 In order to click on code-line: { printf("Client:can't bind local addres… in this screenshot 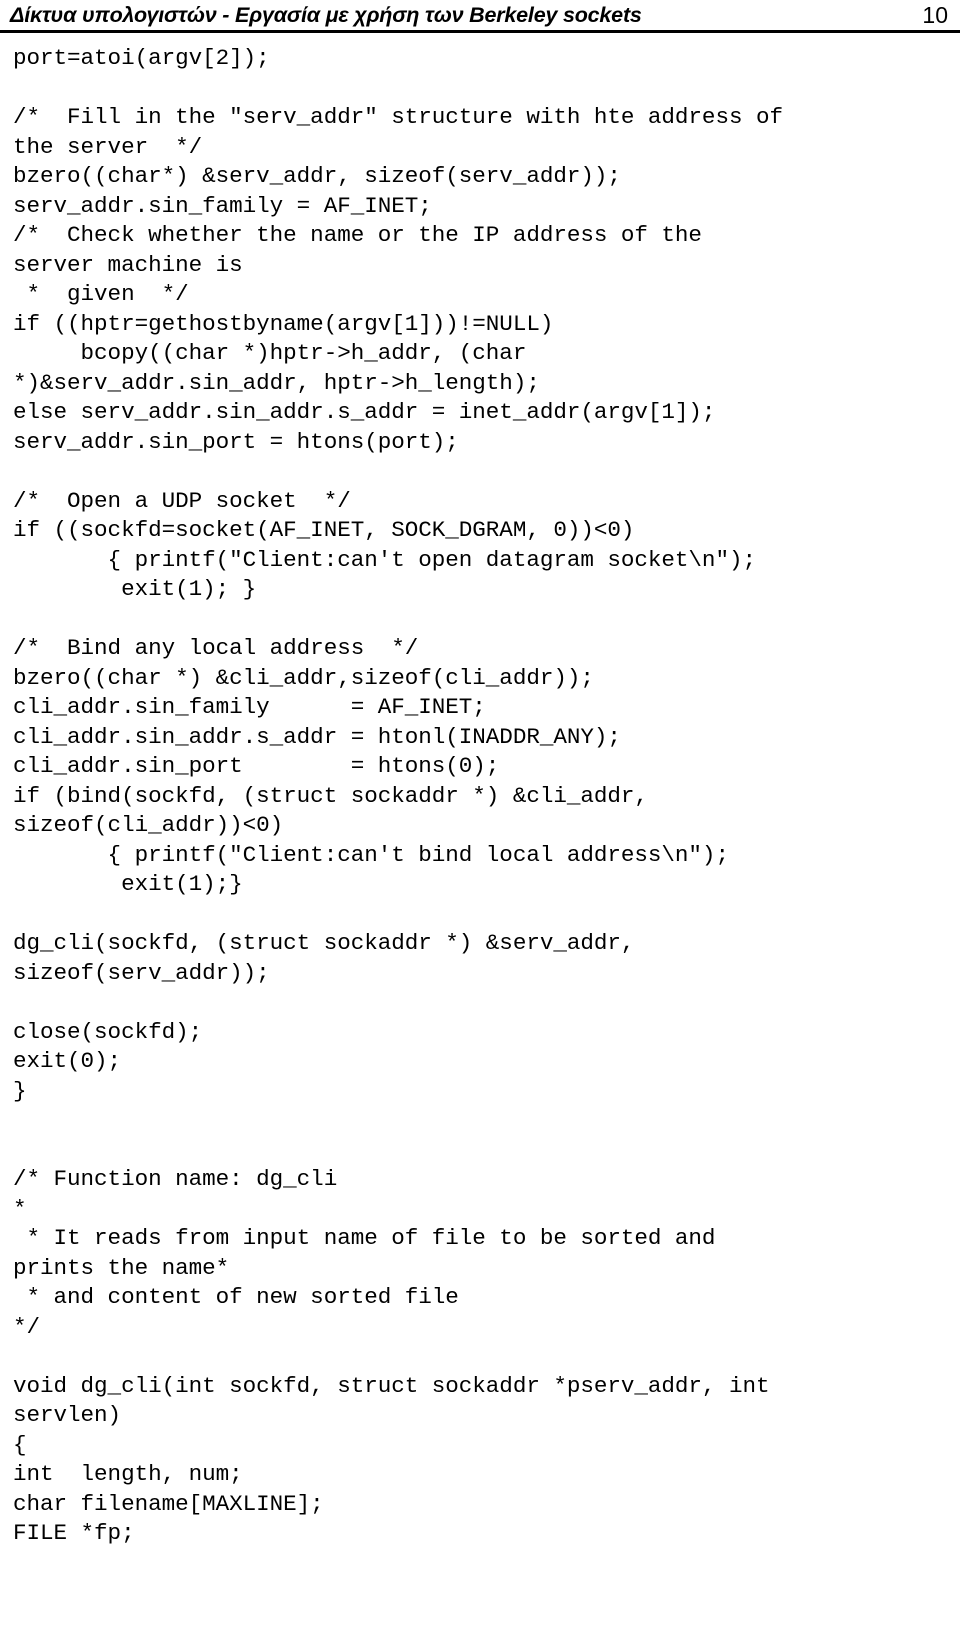, I will do `click(371, 854)`.